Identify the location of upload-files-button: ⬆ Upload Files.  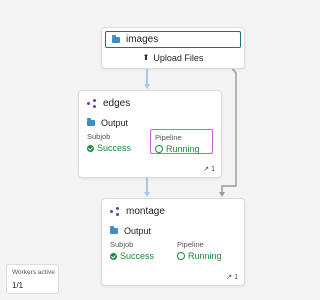
(173, 57).